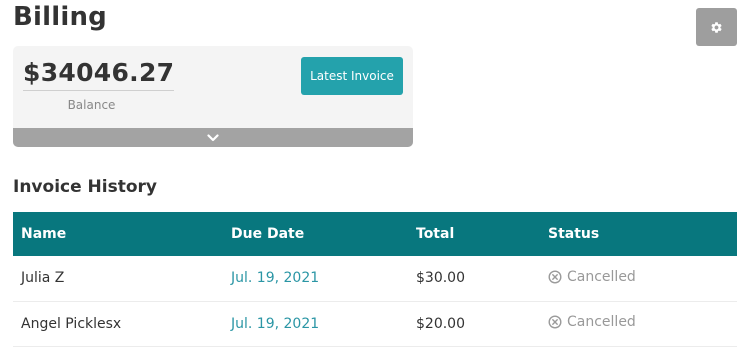  I want to click on settings-button, so click(716, 27).